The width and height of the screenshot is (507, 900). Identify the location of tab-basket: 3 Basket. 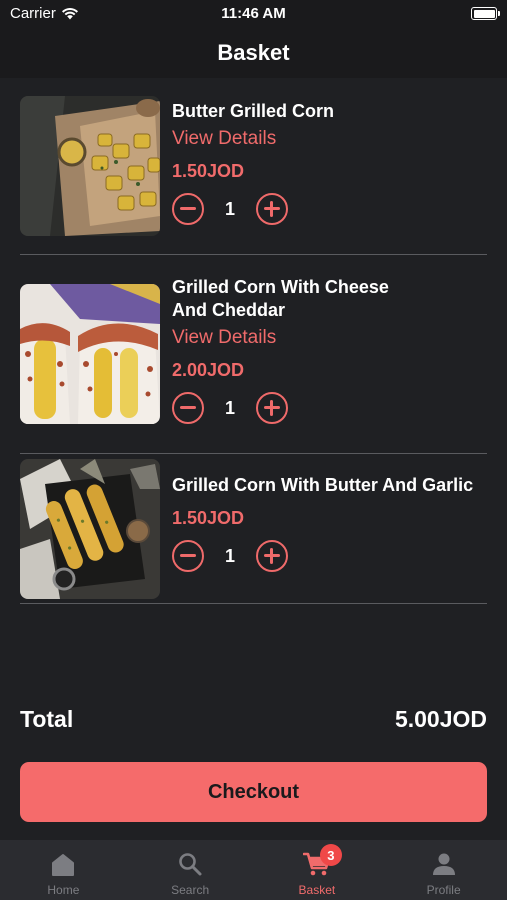
(317, 870).